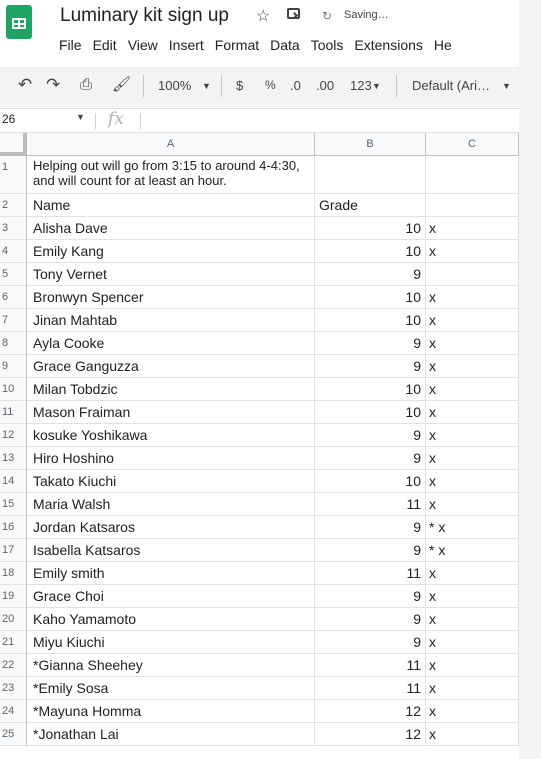 This screenshot has width=541, height=759. Describe the element at coordinates (13, 458) in the screenshot. I see `row-header: 13` at that location.